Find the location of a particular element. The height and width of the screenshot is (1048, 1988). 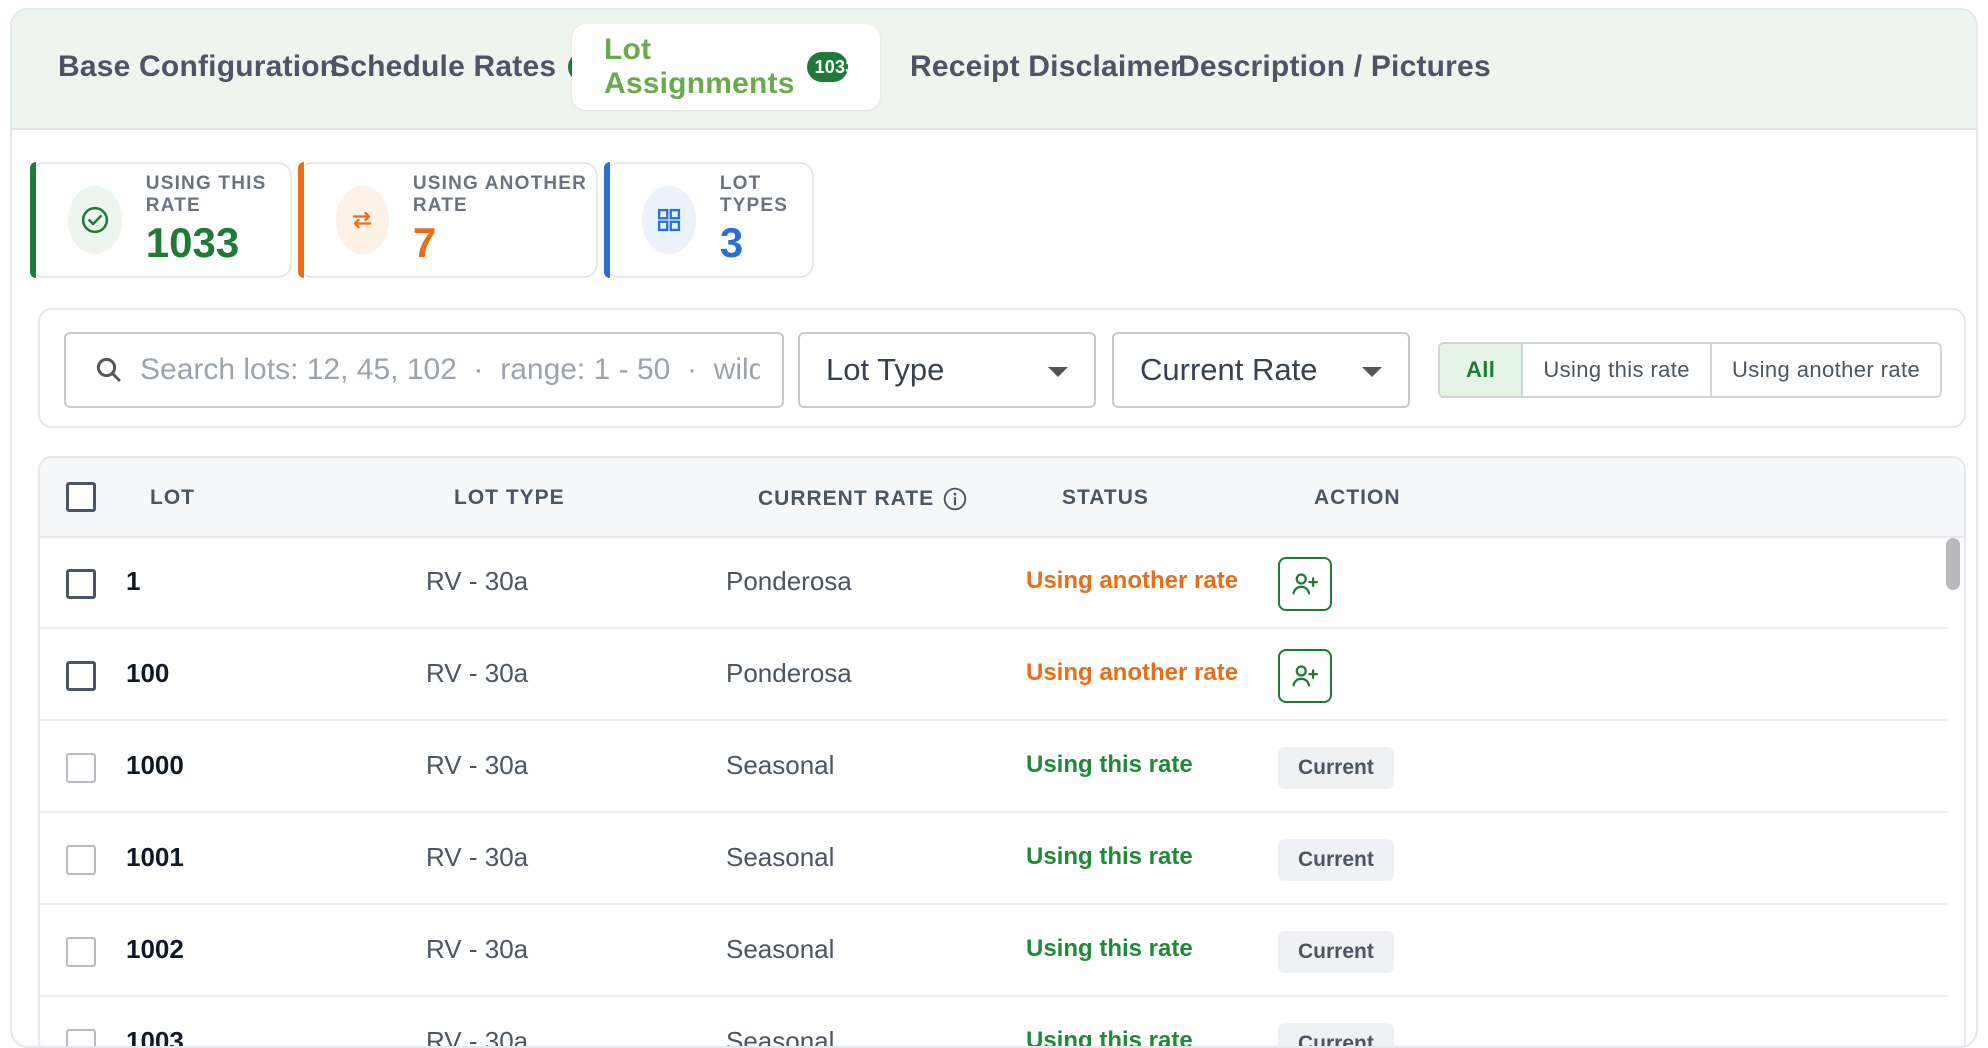

stat-lot-types: LOT TYPES 3 is located at coordinates (709, 220).